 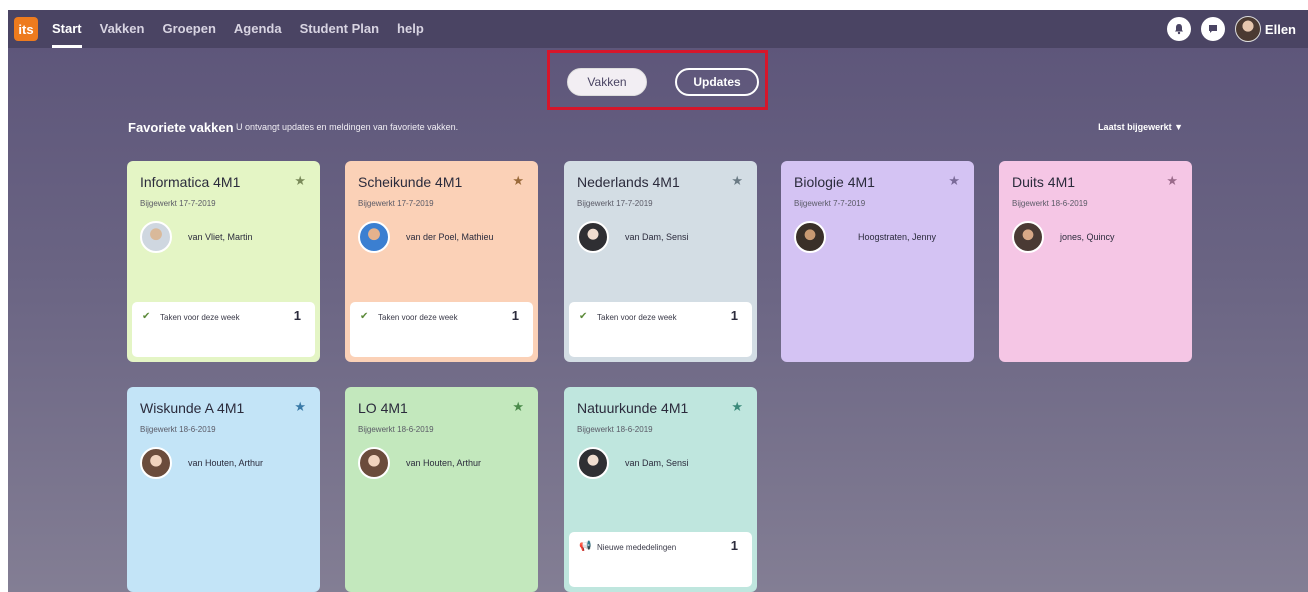 What do you see at coordinates (339, 29) in the screenshot?
I see `nav-student-plan: Student Plan` at bounding box center [339, 29].